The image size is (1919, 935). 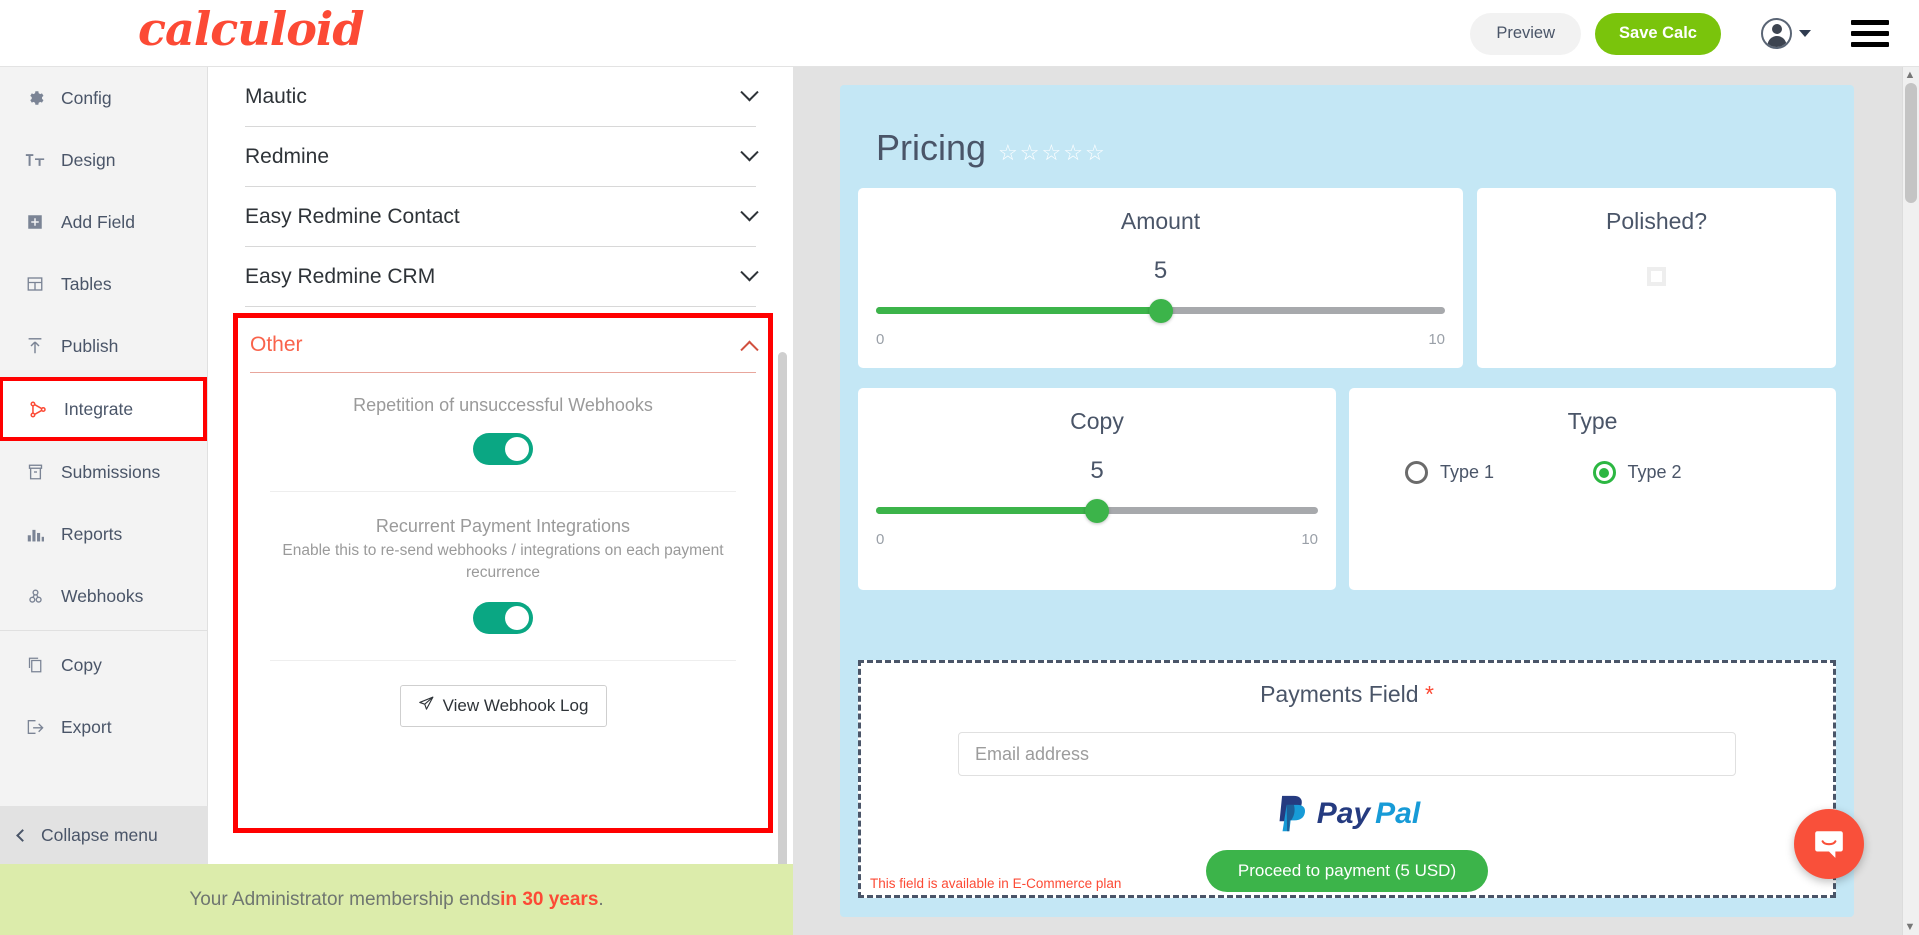 I want to click on rating-stars-icon: ☆☆☆☆☆, so click(x=1052, y=153).